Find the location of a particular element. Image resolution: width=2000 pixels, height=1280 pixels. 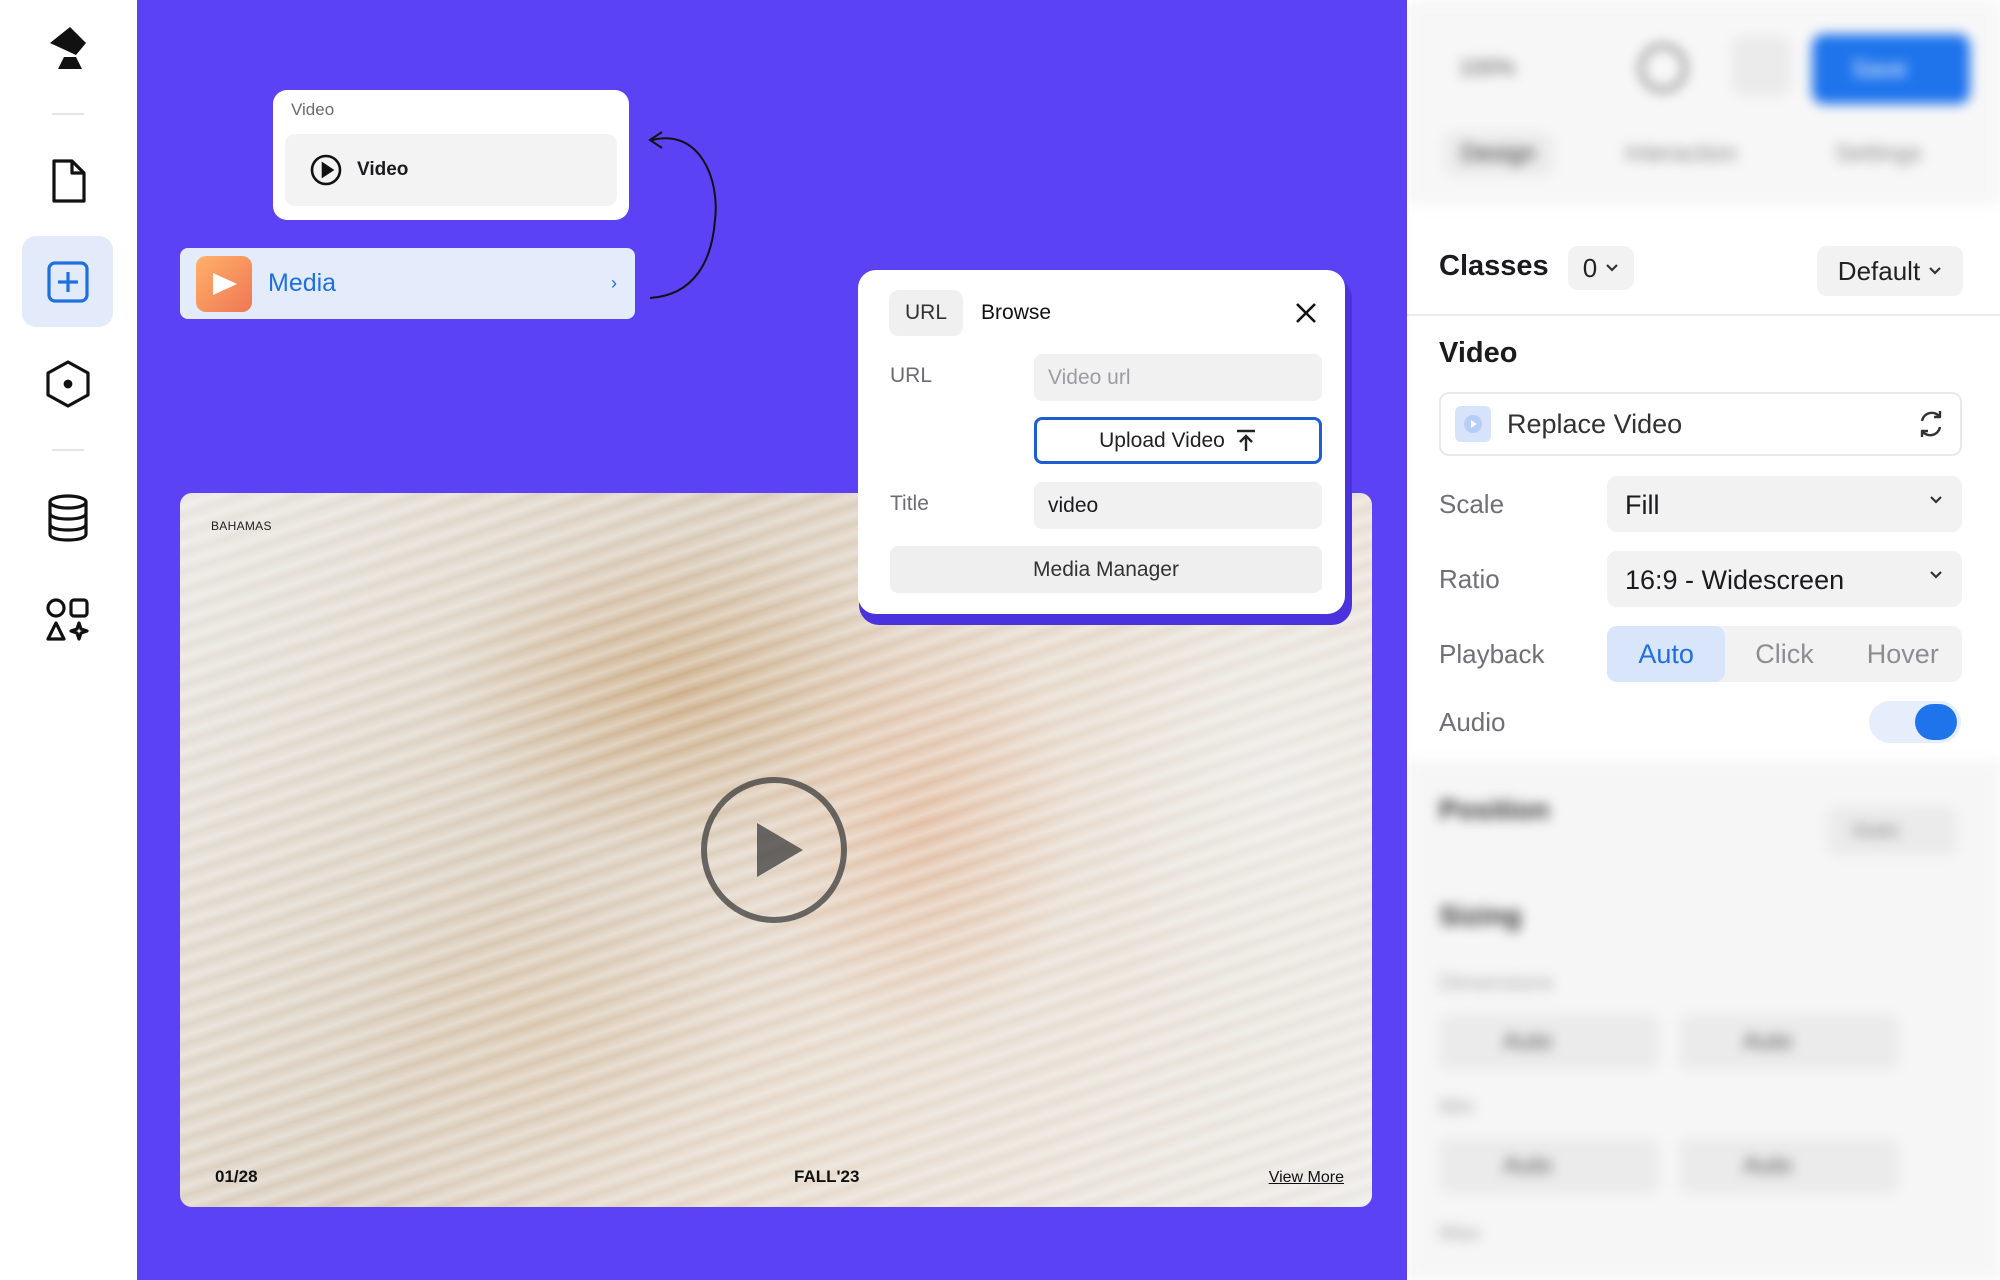

swap-icon is located at coordinates (1931, 424).